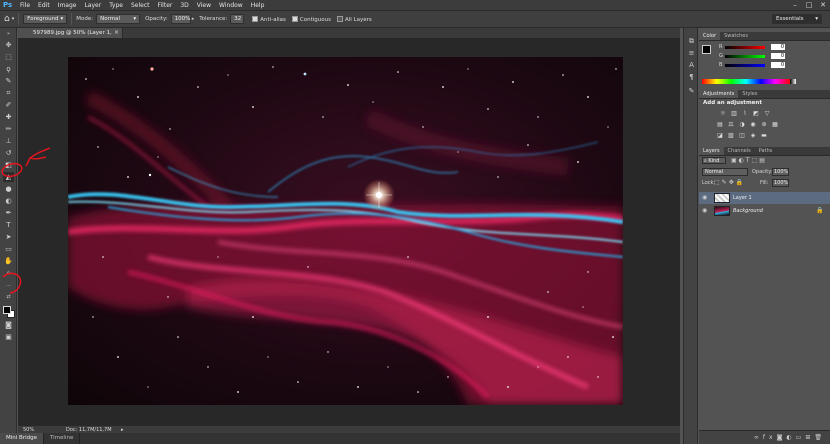  What do you see at coordinates (714, 160) in the screenshot?
I see `layer-filter-select: ⌕ Kind` at bounding box center [714, 160].